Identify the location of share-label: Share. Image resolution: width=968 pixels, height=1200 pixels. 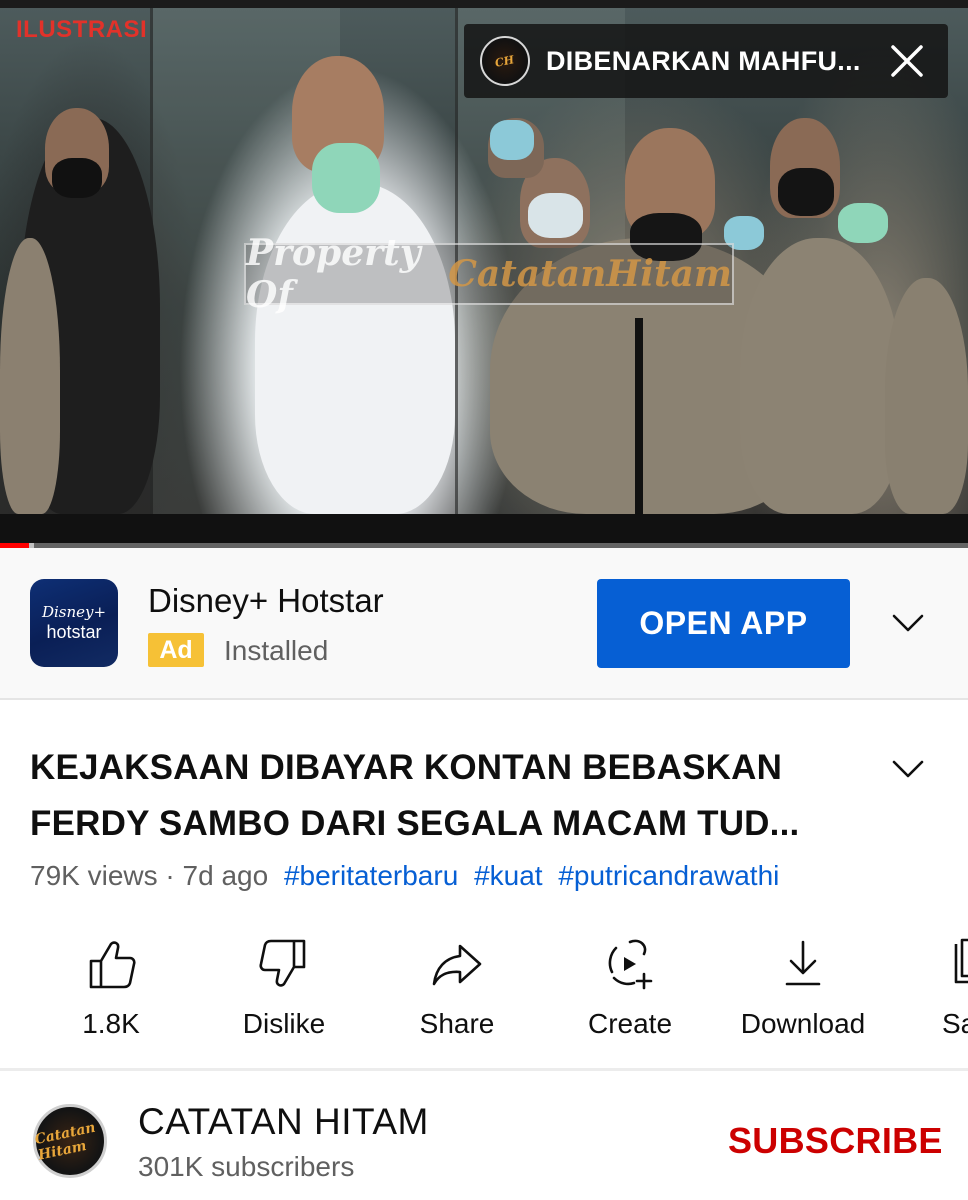
(457, 1023).